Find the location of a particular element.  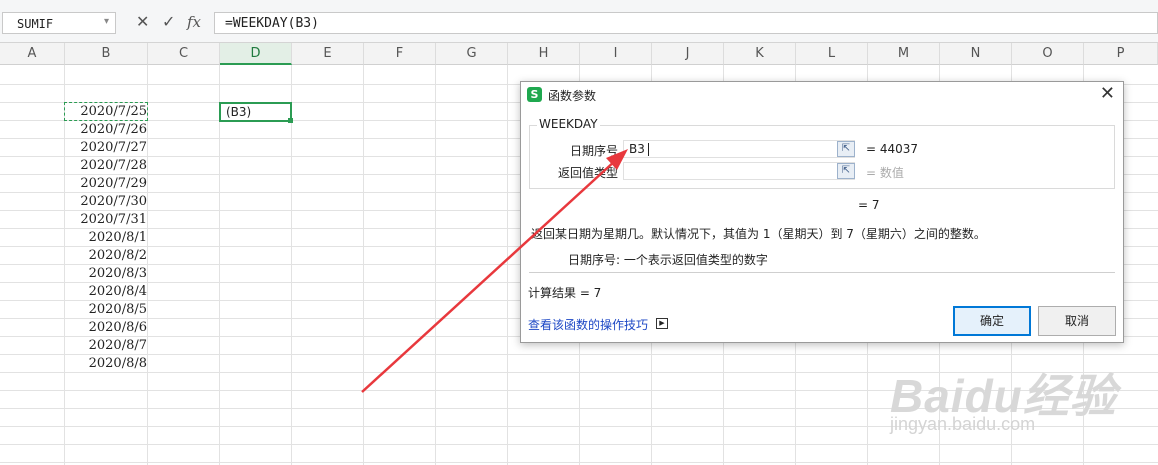

annotation-arrow is located at coordinates (494, 271).